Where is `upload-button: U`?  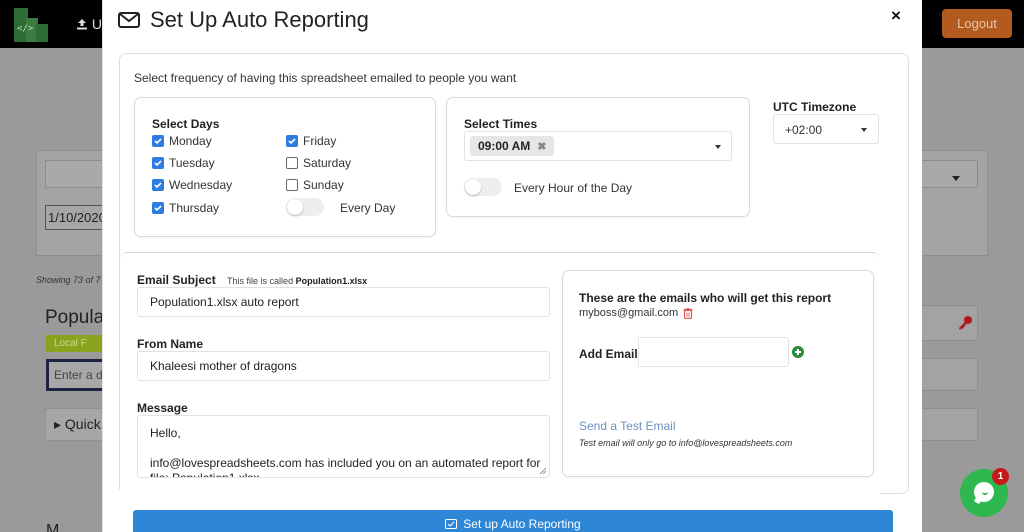 upload-button: U is located at coordinates (89, 24).